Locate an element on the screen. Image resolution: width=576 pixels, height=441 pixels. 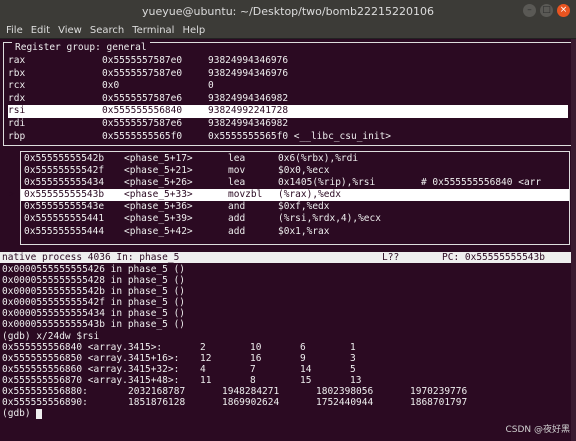
memory-value: 6 is located at coordinates (303, 347).